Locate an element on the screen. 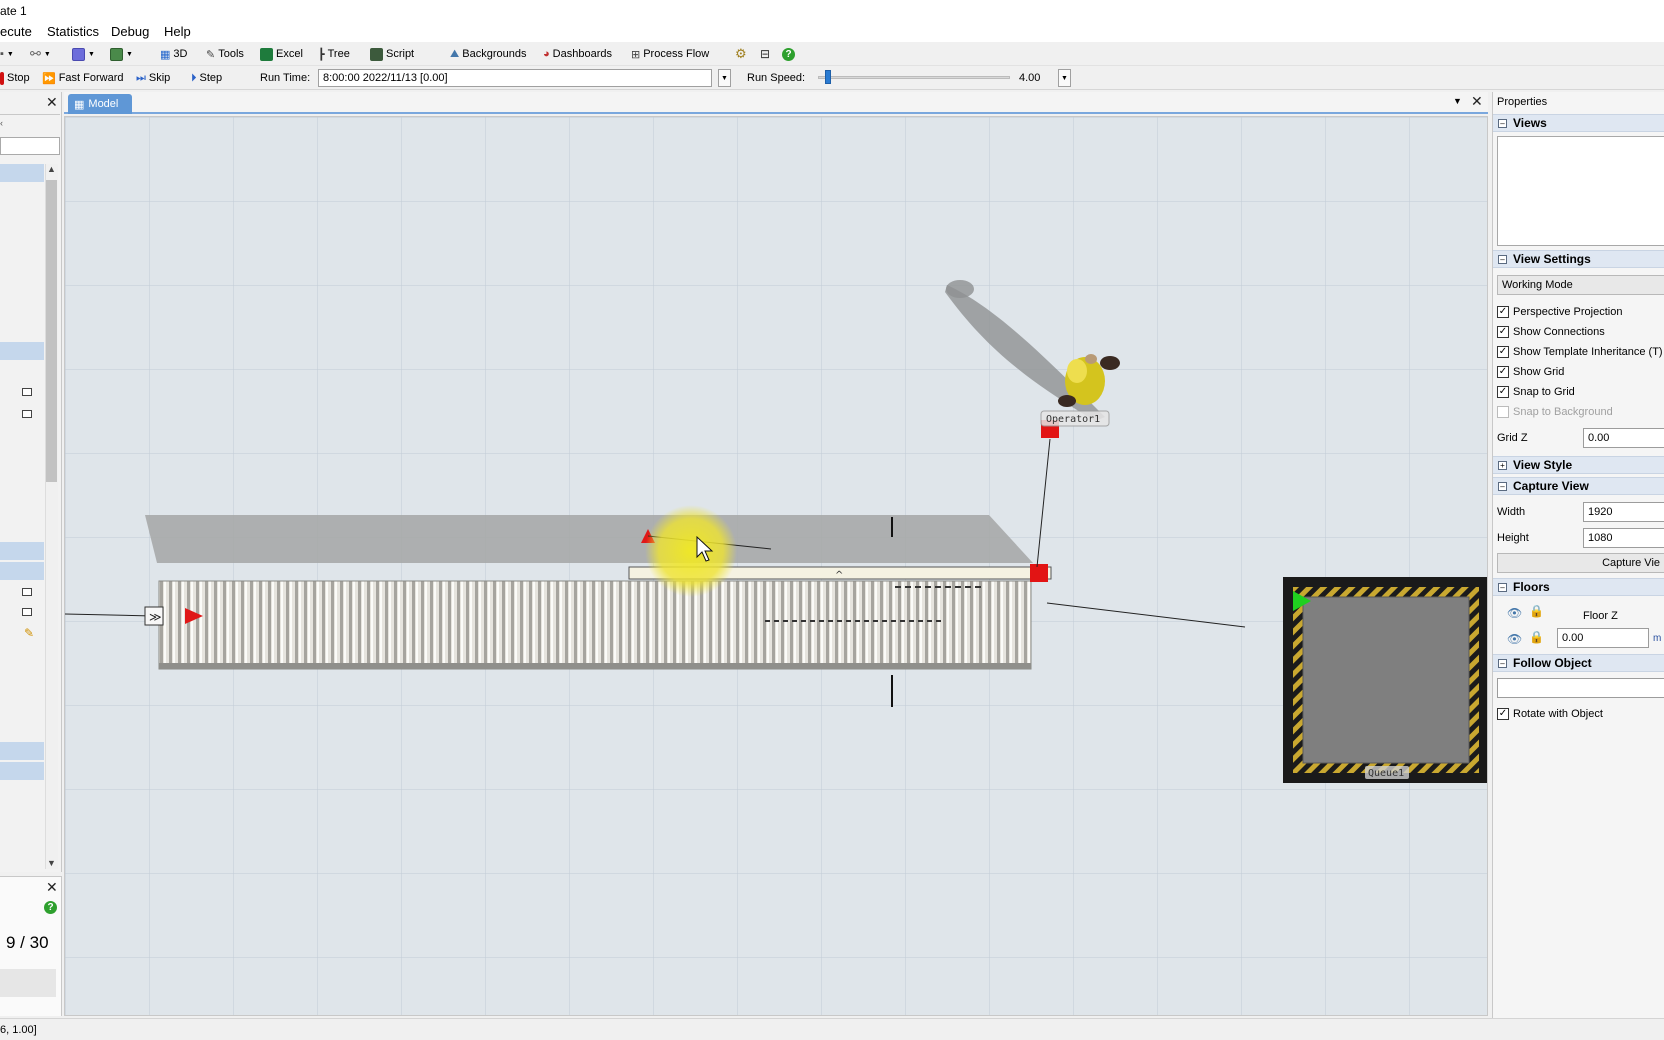  step-button: ⏵ Step is located at coordinates (206, 78).